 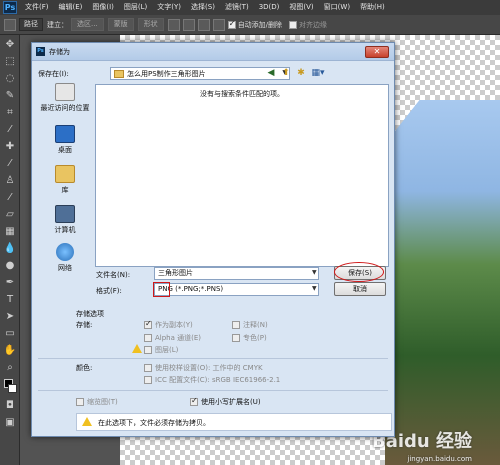 I want to click on dialog-titlebar: Ps 存储为, so click(x=213, y=52).